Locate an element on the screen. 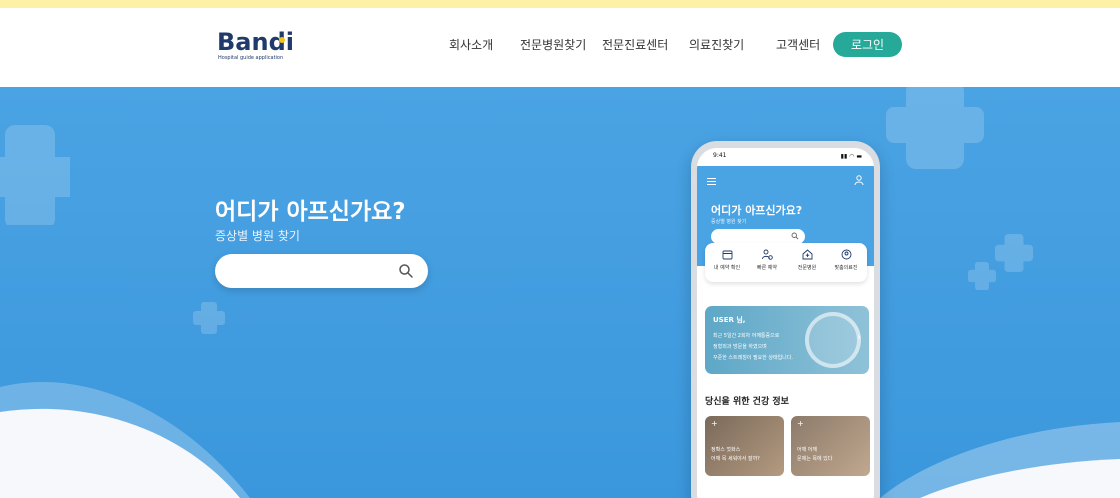 The image size is (1120, 498). nav-item-find-doctor: 의료진찾기 is located at coordinates (716, 44).